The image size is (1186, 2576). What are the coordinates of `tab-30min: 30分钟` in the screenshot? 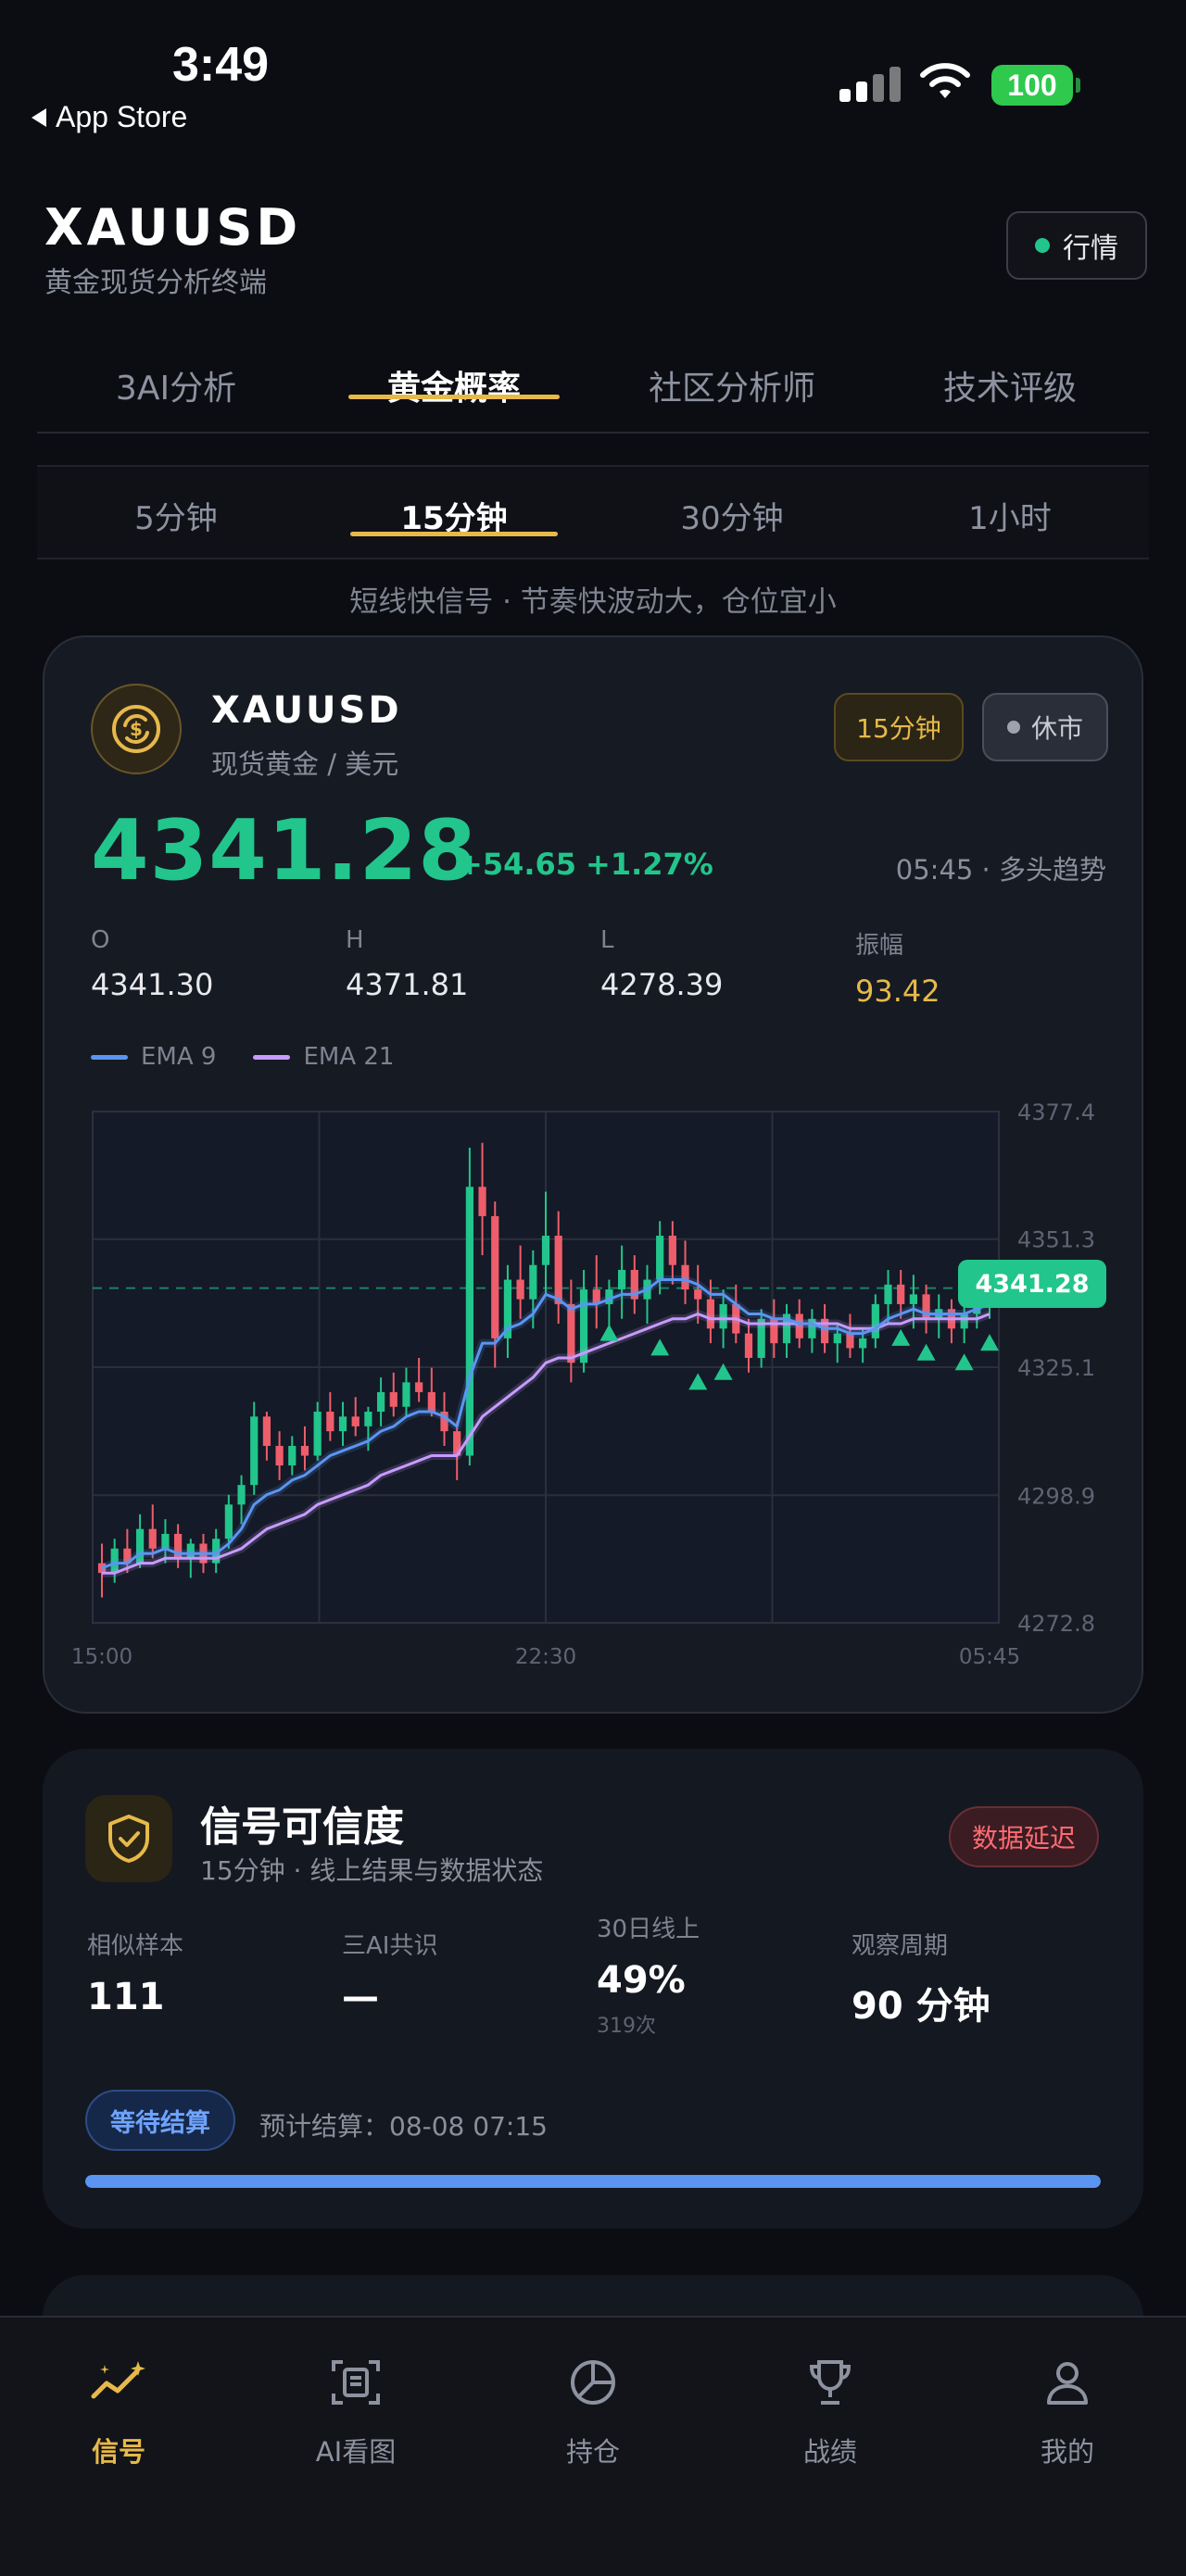 It's located at (732, 512).